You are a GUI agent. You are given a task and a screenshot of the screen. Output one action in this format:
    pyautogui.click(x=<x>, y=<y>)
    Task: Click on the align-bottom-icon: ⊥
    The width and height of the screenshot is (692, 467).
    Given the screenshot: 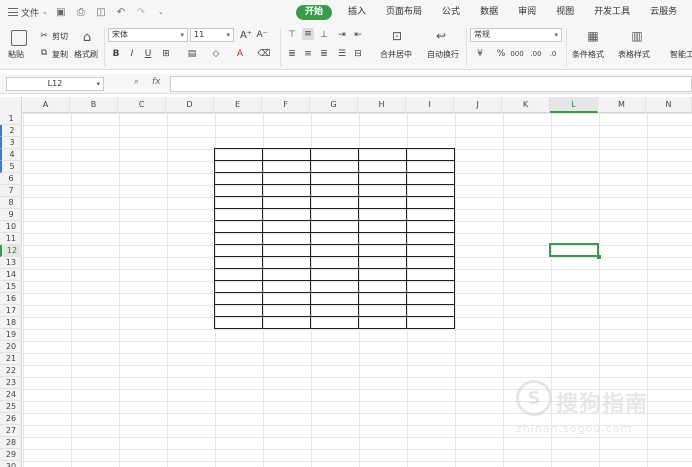 What is the action you would take?
    pyautogui.click(x=324, y=35)
    